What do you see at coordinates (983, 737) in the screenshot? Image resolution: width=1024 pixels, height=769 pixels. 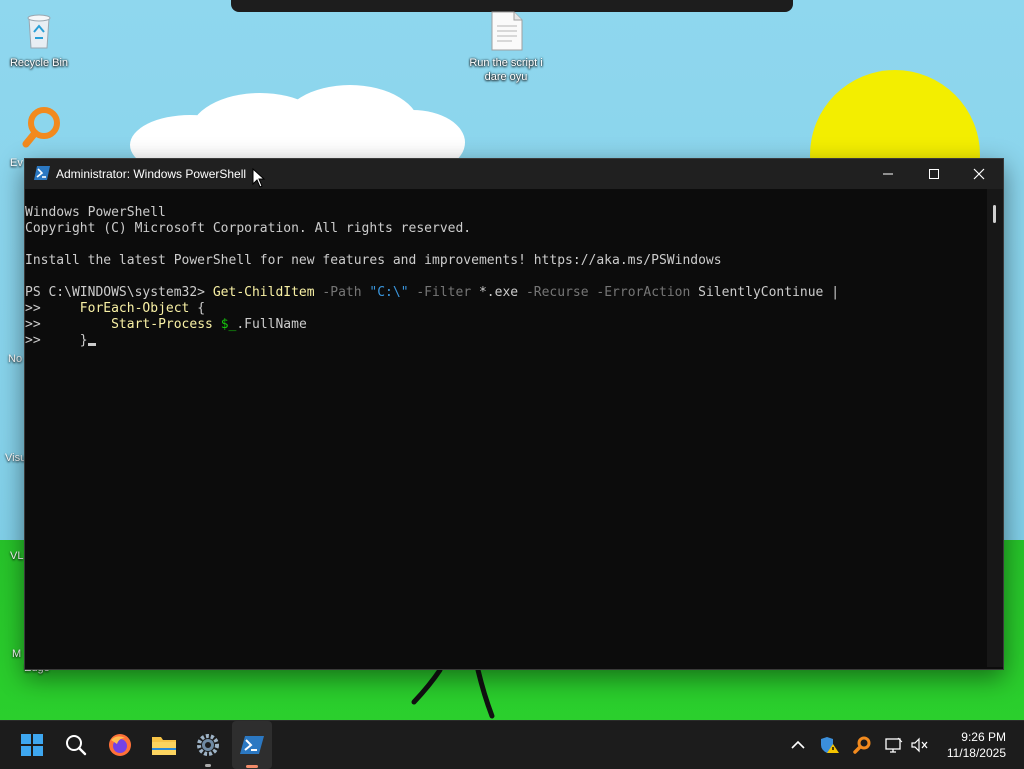 I see `clock-time: 9:26 PM` at bounding box center [983, 737].